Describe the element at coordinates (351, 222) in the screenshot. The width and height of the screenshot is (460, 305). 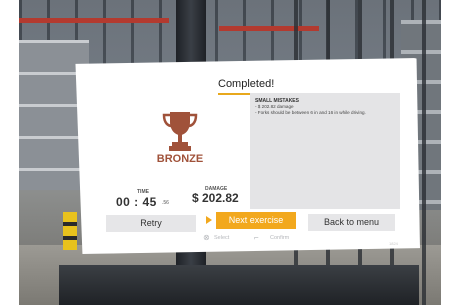
I see `back-to-menu-button: Back to menu` at that location.